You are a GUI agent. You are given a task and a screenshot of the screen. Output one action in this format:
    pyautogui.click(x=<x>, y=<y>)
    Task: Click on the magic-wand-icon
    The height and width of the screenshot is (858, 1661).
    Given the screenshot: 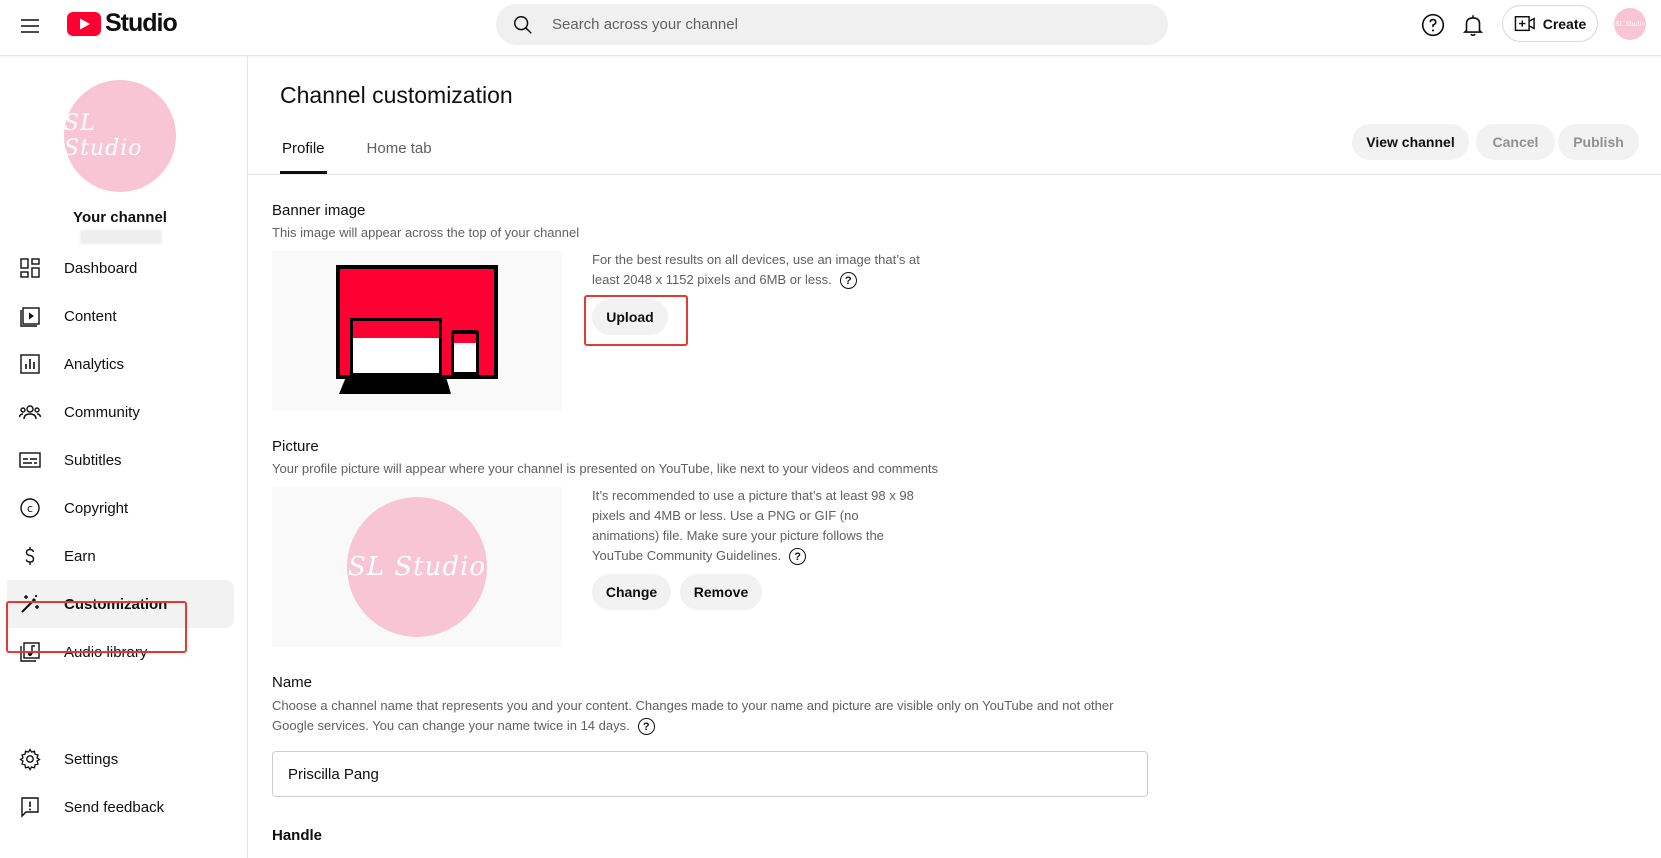 What is the action you would take?
    pyautogui.click(x=30, y=604)
    